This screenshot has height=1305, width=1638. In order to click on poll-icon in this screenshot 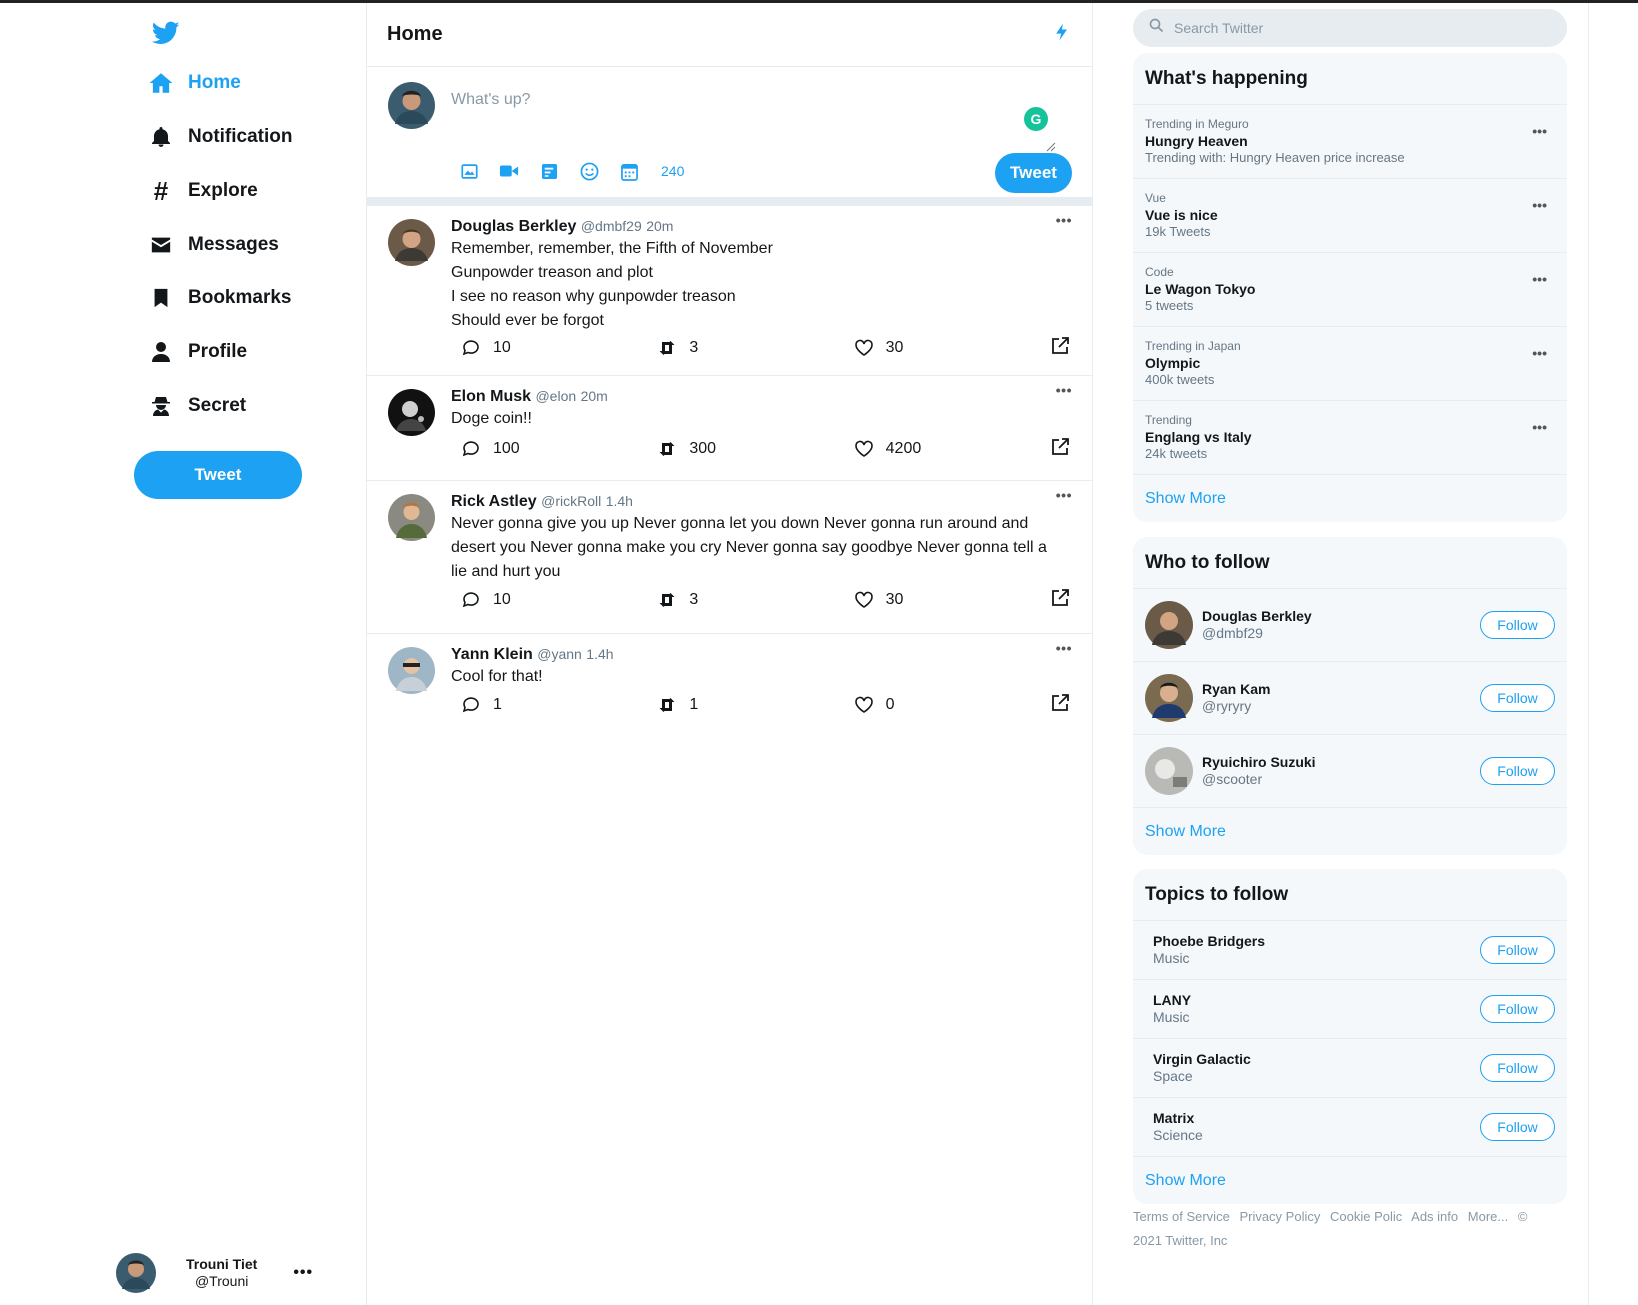, I will do `click(549, 171)`.